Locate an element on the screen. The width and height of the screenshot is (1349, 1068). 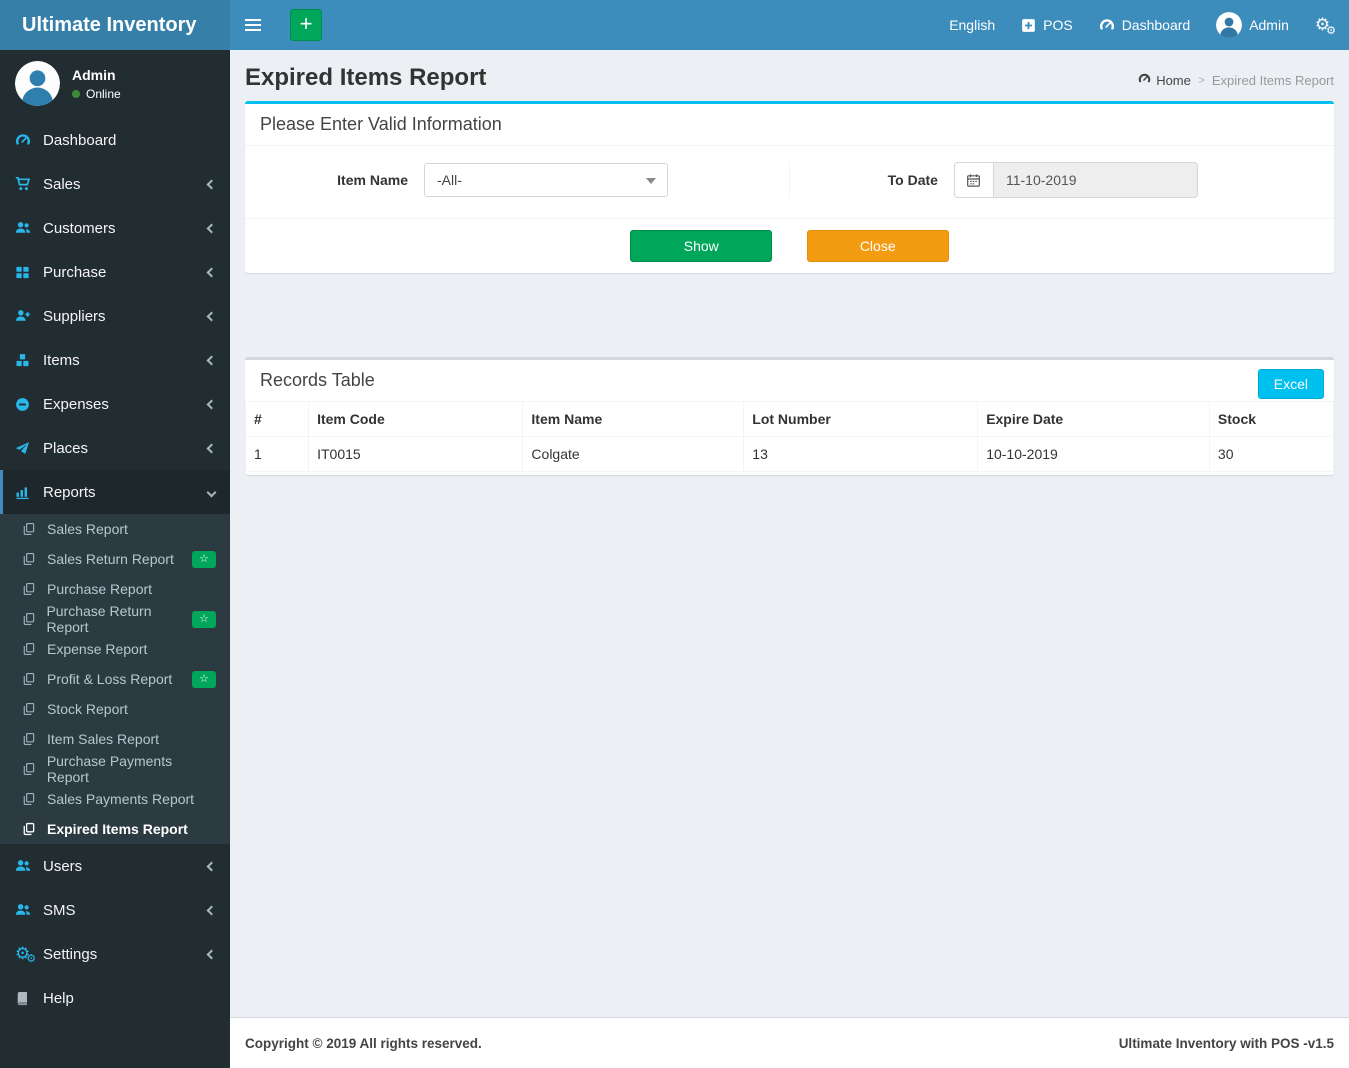
nav-language: English is located at coordinates (972, 25).